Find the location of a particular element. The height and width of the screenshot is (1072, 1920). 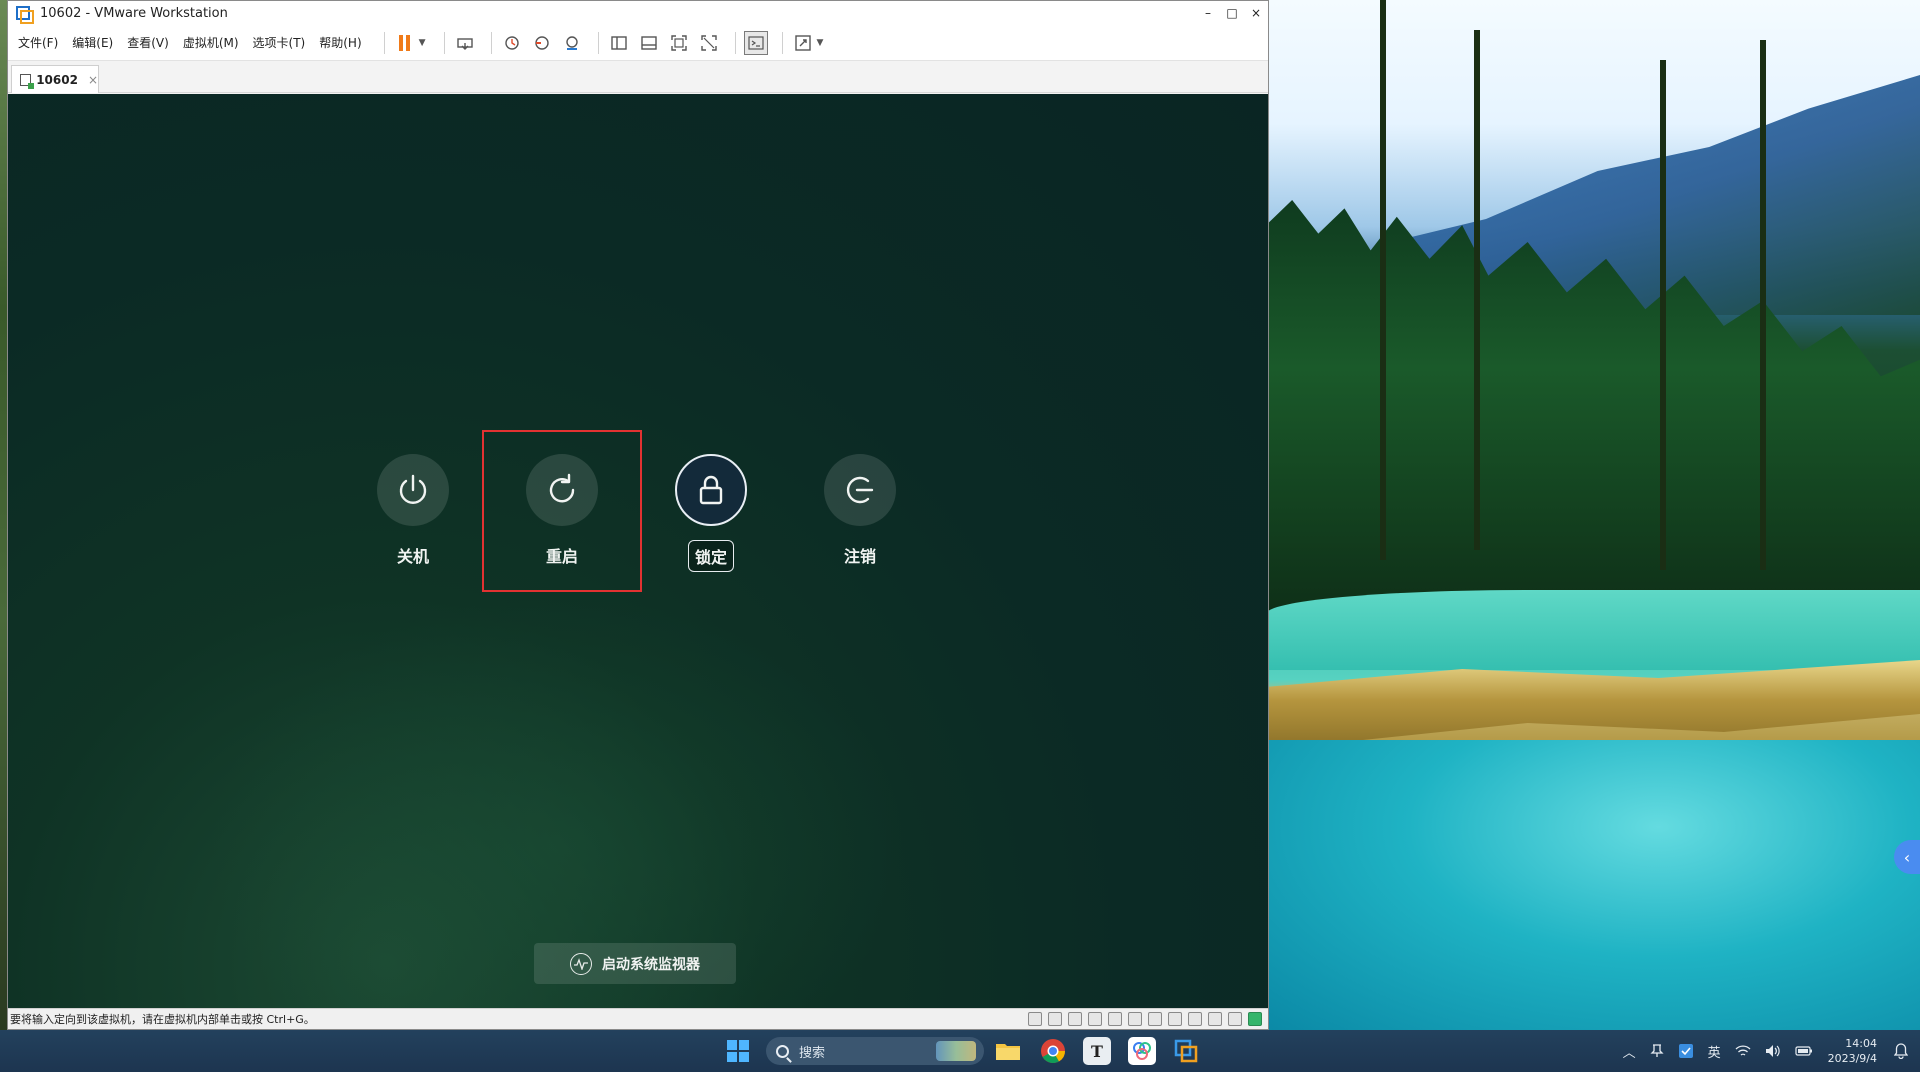

pause-dropdown-icon: ▼ is located at coordinates (422, 43).